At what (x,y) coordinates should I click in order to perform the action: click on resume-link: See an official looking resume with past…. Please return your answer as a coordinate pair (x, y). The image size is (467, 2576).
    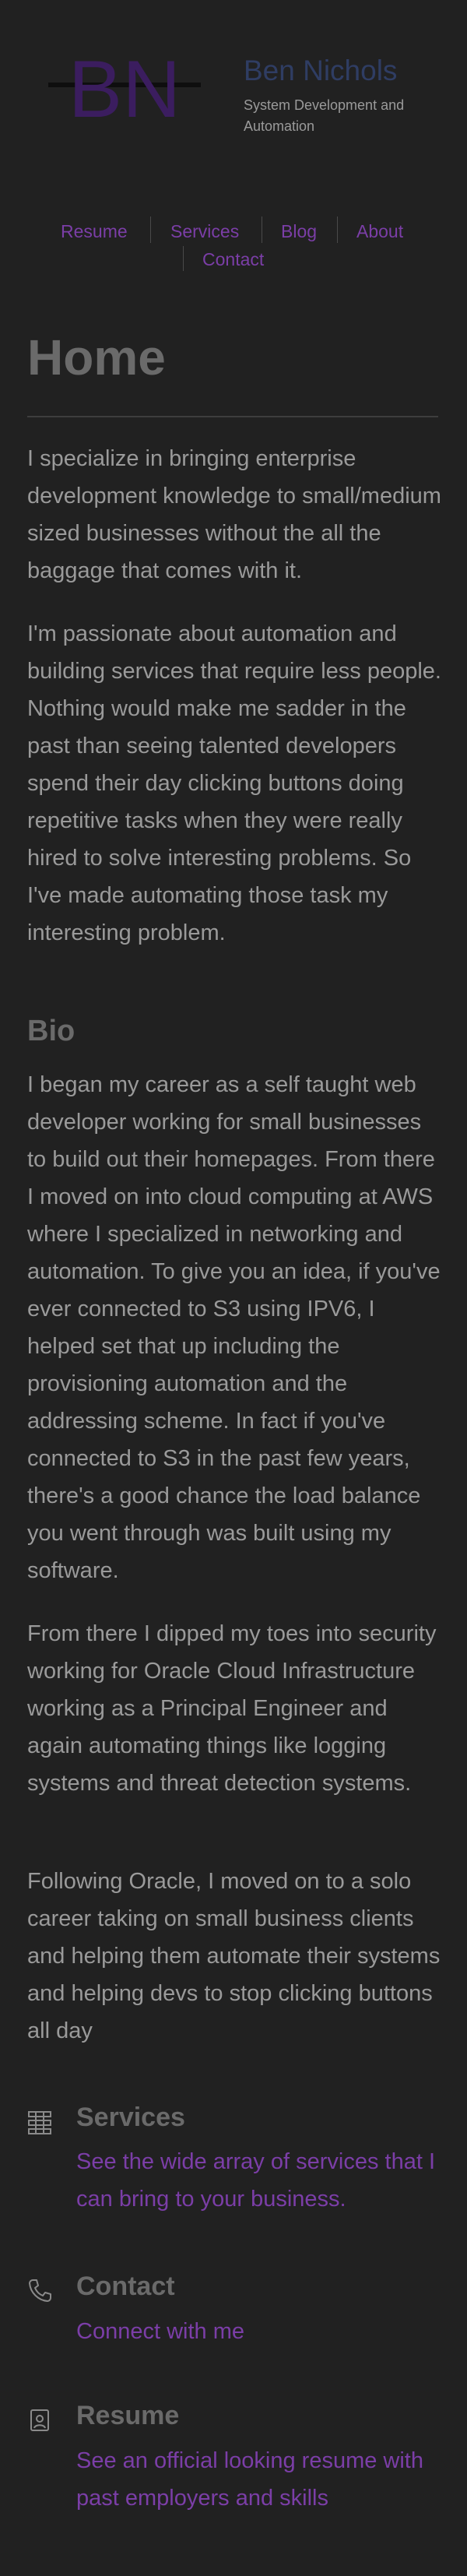
    Looking at the image, I should click on (259, 2479).